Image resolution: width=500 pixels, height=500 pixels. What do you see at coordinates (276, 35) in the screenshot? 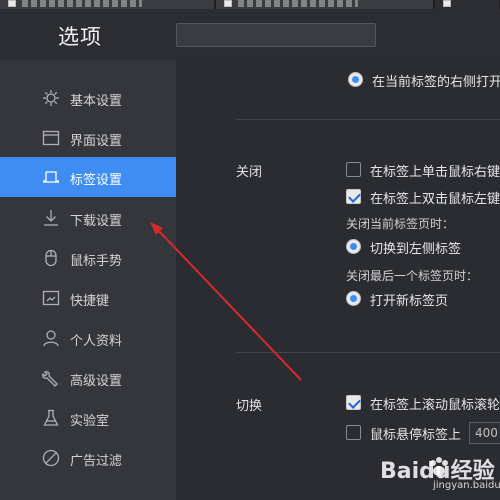
I see `search-input` at bounding box center [276, 35].